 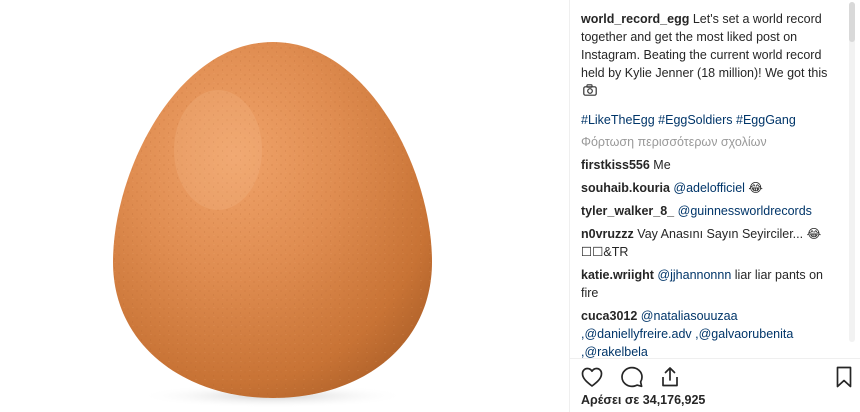 What do you see at coordinates (694, 275) in the screenshot?
I see `comment-mention: @jjhannonnn` at bounding box center [694, 275].